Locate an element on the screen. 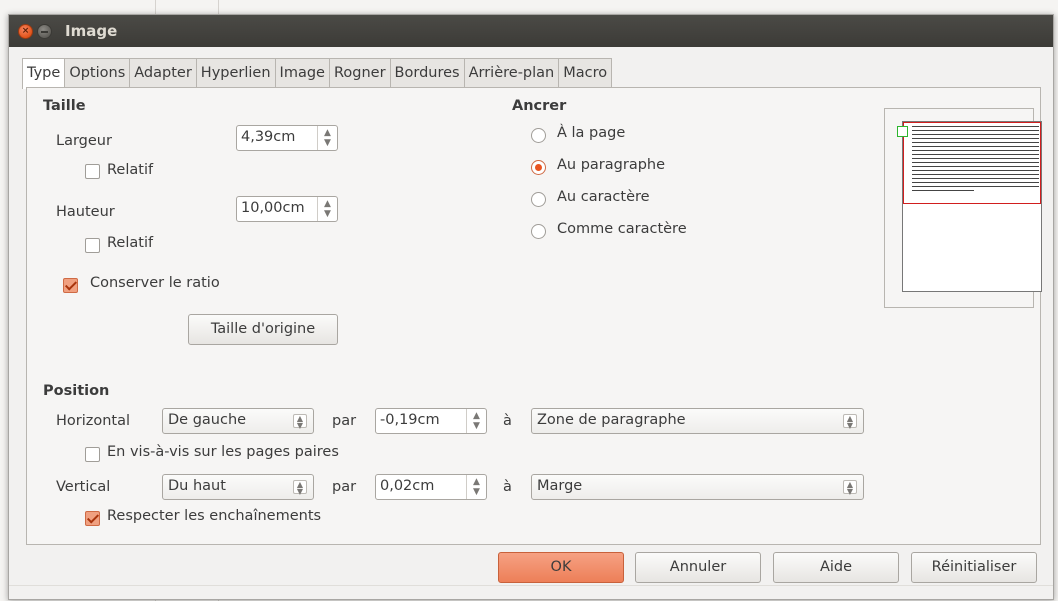 The image size is (1058, 601). largeur-spinbox: 4,39cm ▲ ▼ is located at coordinates (287, 138).